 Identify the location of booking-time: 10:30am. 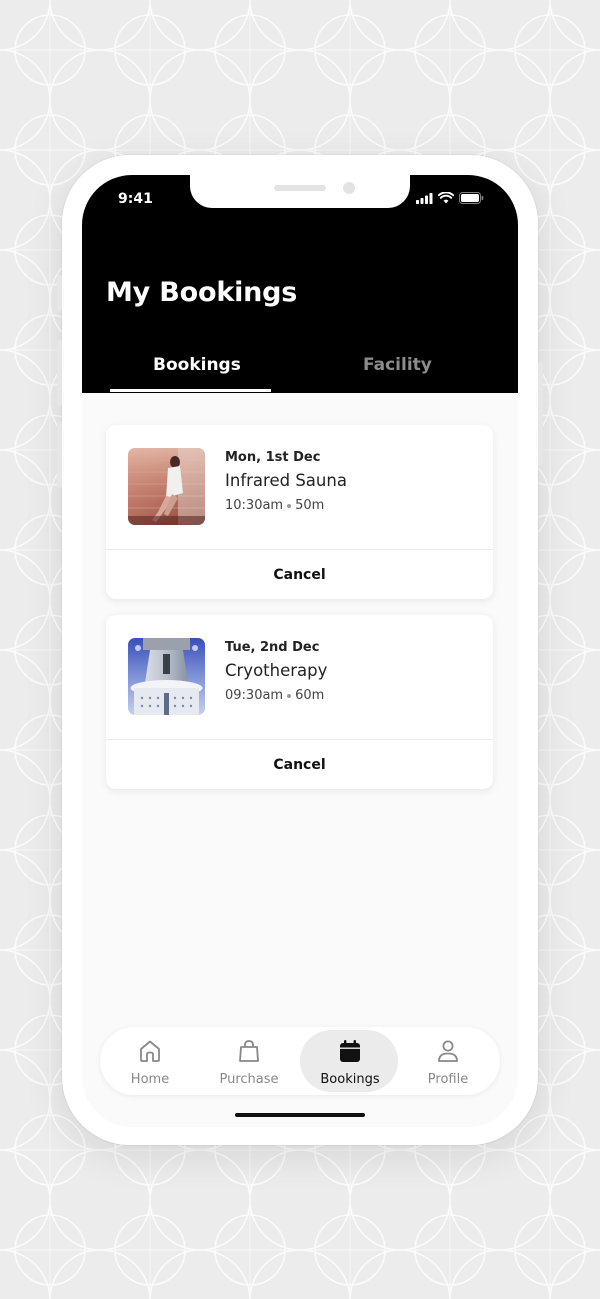
(254, 505).